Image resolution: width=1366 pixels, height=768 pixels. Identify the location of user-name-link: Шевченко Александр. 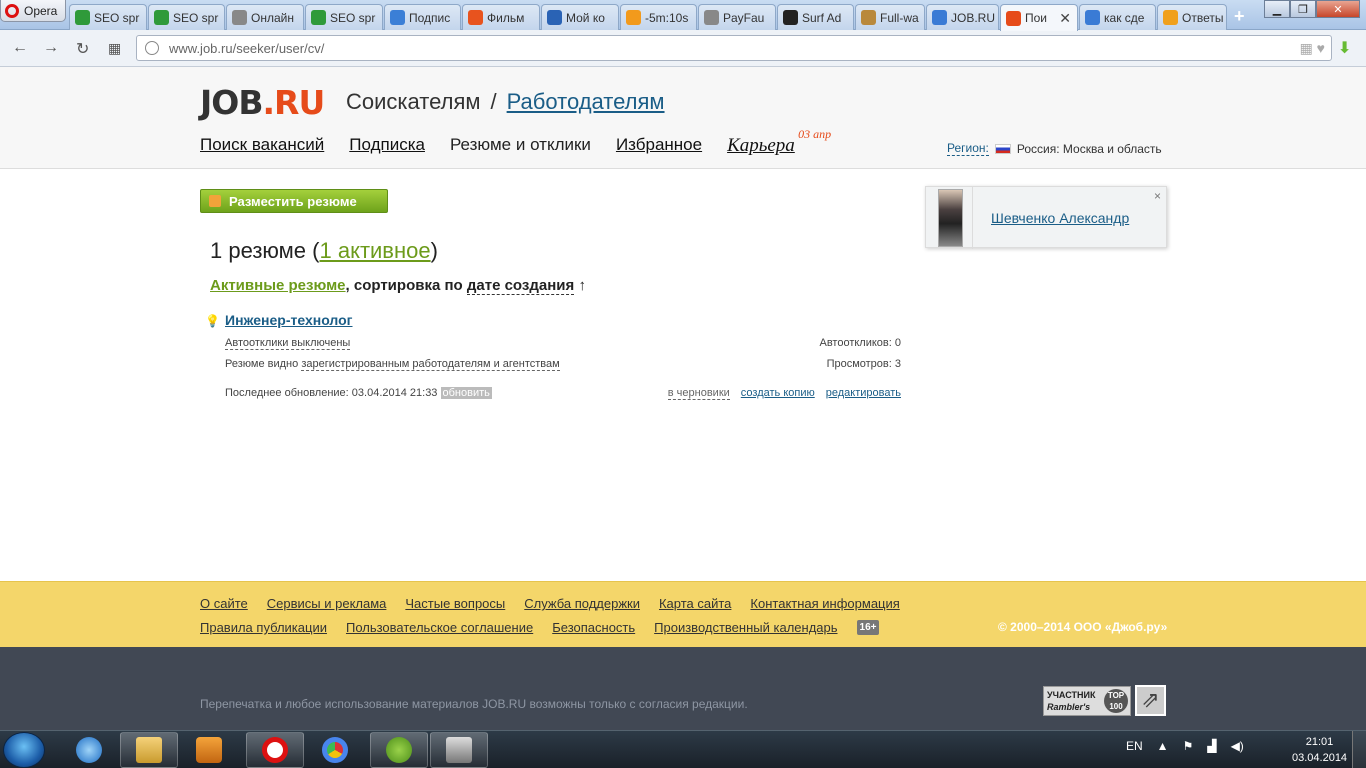
(1060, 218).